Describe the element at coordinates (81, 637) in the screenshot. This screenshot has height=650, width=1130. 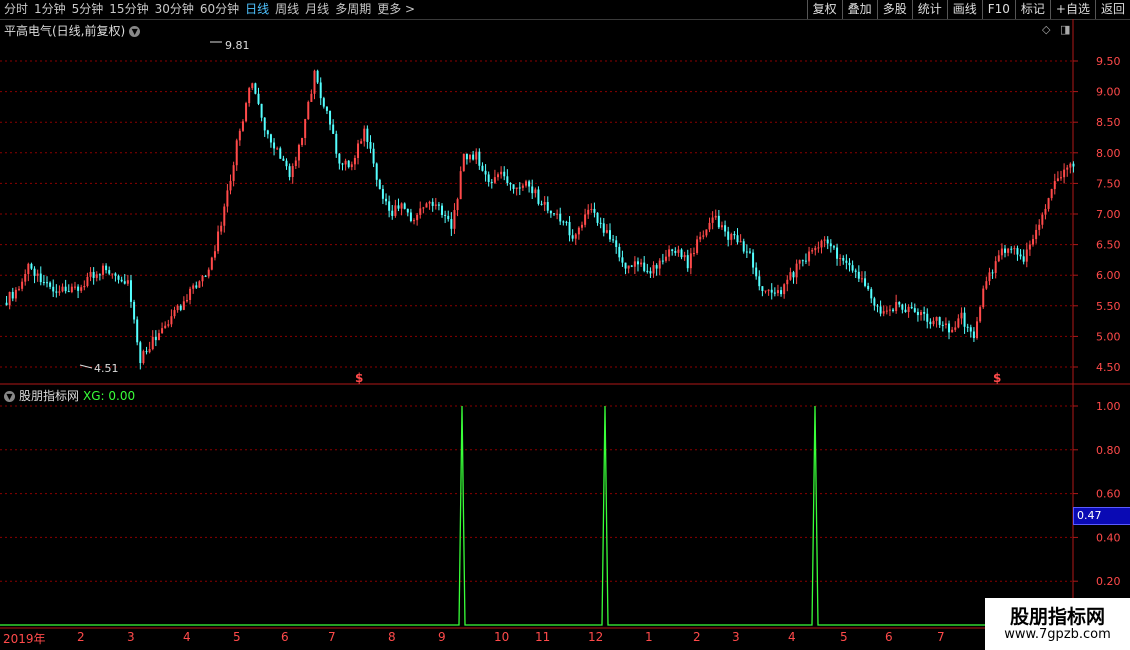
I see `date-label-1: 2` at that location.